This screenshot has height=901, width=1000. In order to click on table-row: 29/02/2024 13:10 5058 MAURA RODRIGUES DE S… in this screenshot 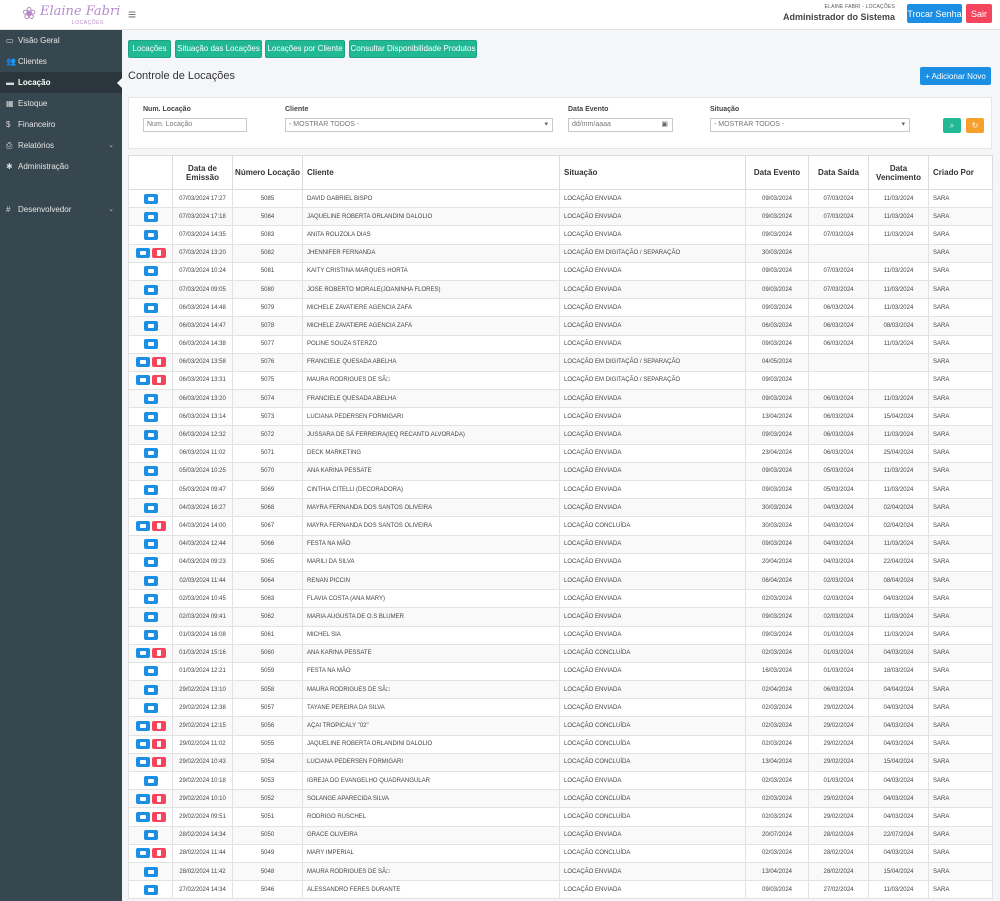, I will do `click(560, 690)`.